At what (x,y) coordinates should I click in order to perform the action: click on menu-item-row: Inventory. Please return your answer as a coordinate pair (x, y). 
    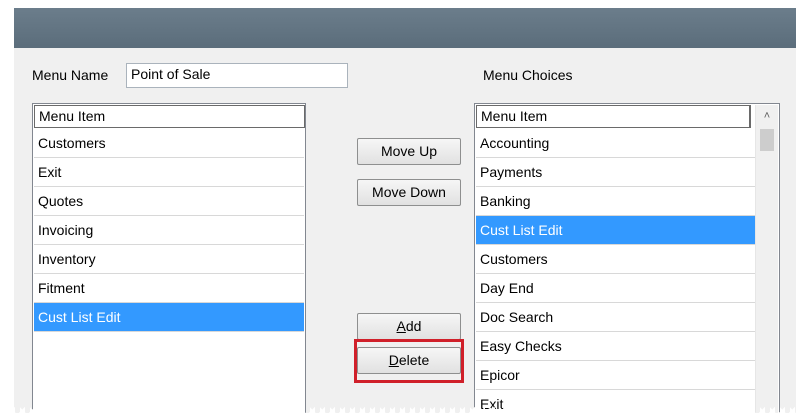
    Looking at the image, I should click on (169, 259).